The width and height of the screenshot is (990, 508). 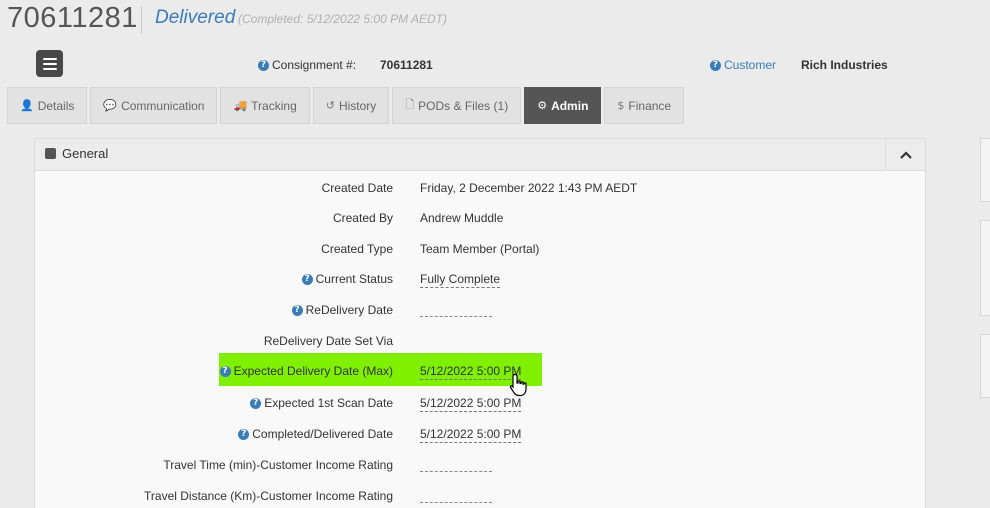 I want to click on status-detail: (Completed: 5/12/2022 5:00 PM AEDT), so click(x=342, y=19).